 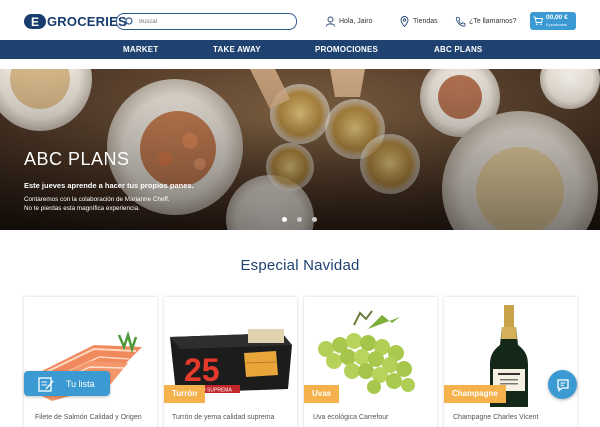 I want to click on cart-button: 00,00 € 0 productos, so click(x=553, y=21).